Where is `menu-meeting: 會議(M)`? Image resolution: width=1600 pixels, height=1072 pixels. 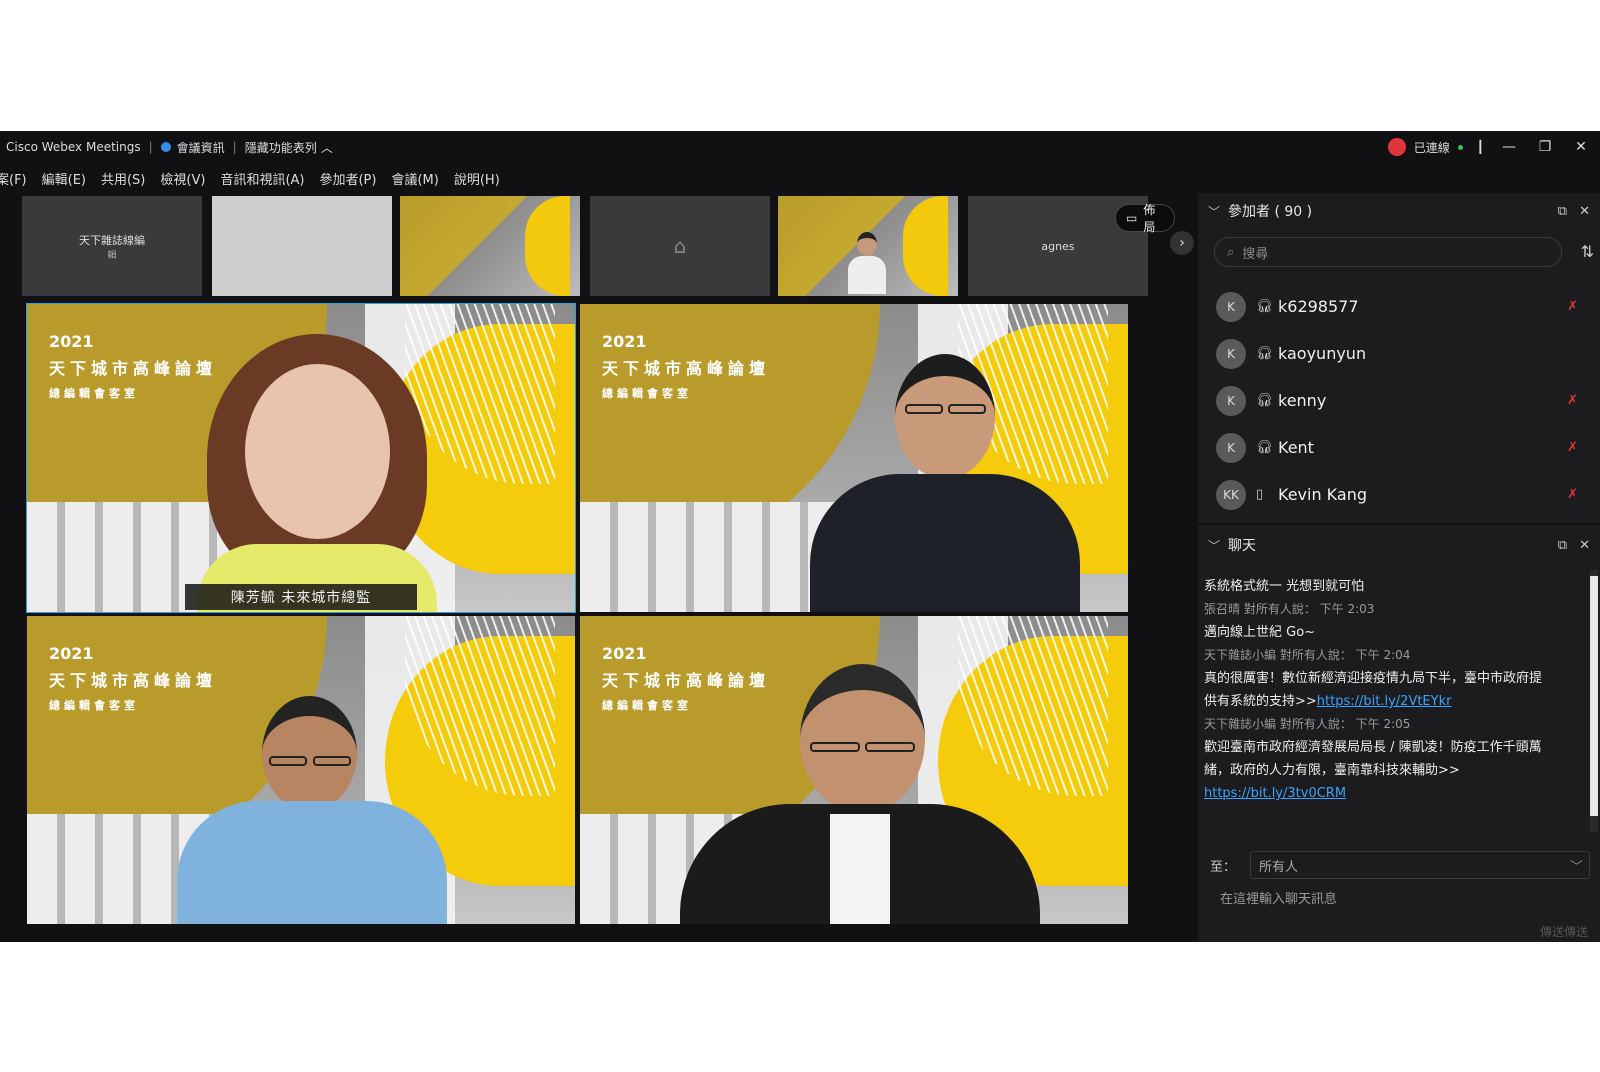 menu-meeting: 會議(M) is located at coordinates (414, 178).